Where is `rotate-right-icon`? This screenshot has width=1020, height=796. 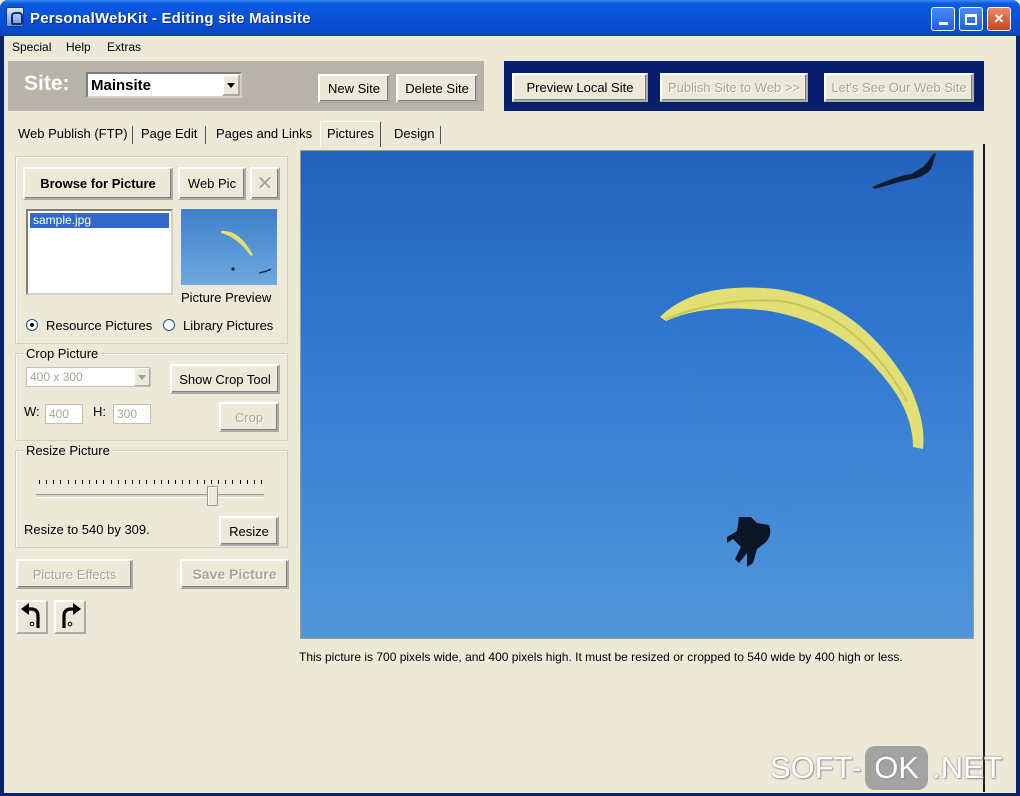
rotate-right-icon is located at coordinates (71, 615).